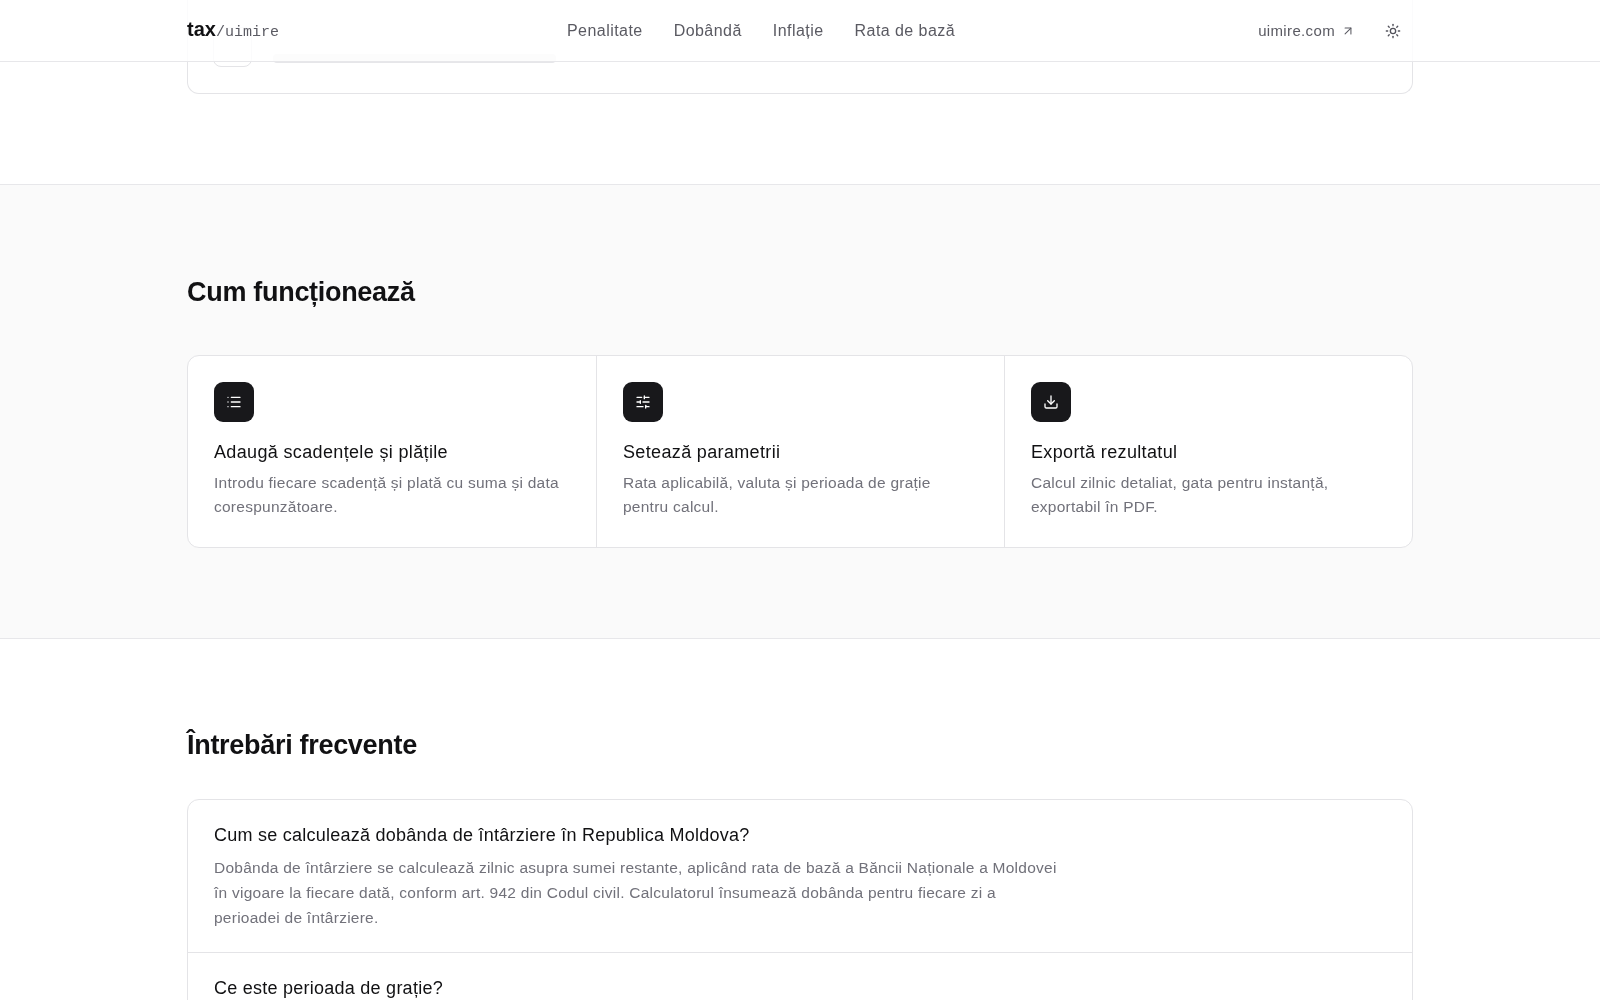 The height and width of the screenshot is (1000, 1600). I want to click on nav-link: Inflație, so click(798, 30).